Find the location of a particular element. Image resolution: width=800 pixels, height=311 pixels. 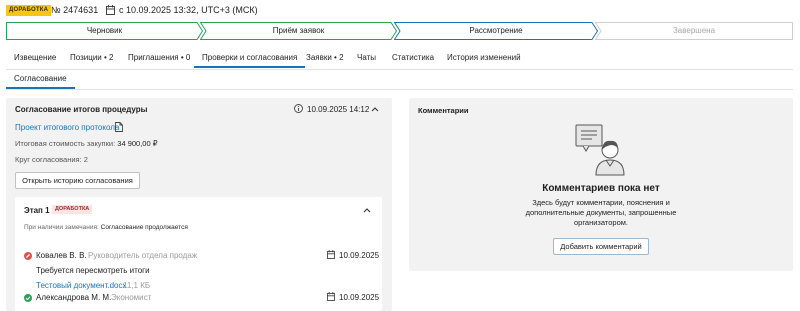

status-badge: ДОРАБОТКА is located at coordinates (29, 10).